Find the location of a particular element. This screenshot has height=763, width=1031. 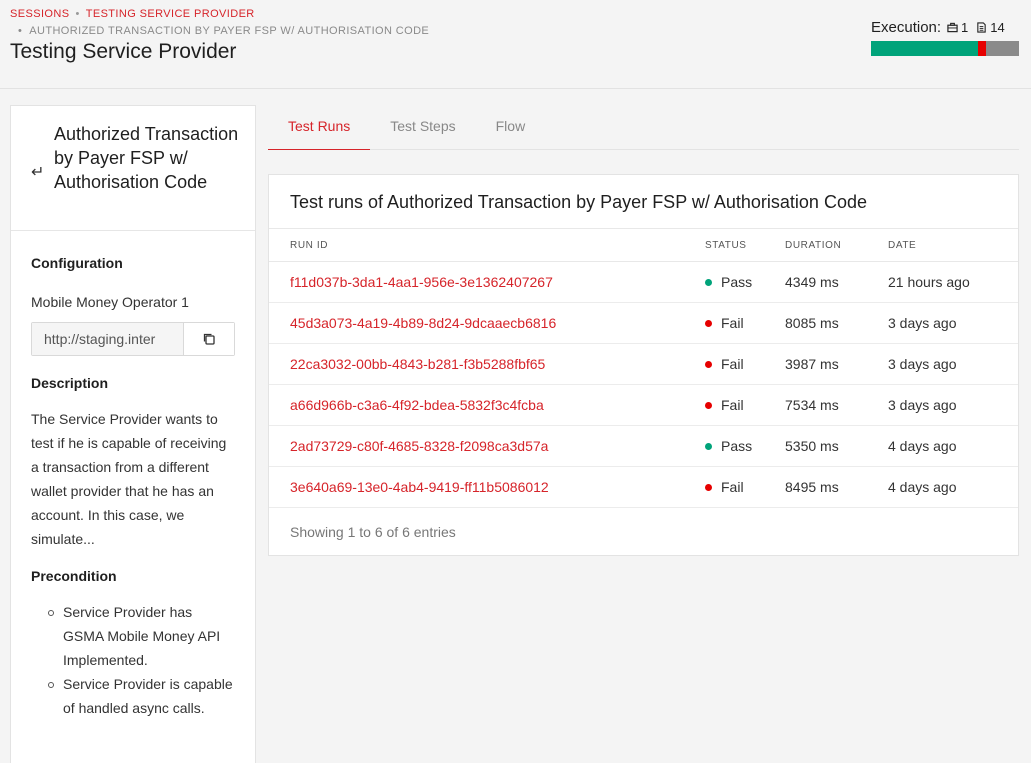

breadcrumb: SESSIONS • TESTING SERVICE PROVIDER is located at coordinates (132, 14).